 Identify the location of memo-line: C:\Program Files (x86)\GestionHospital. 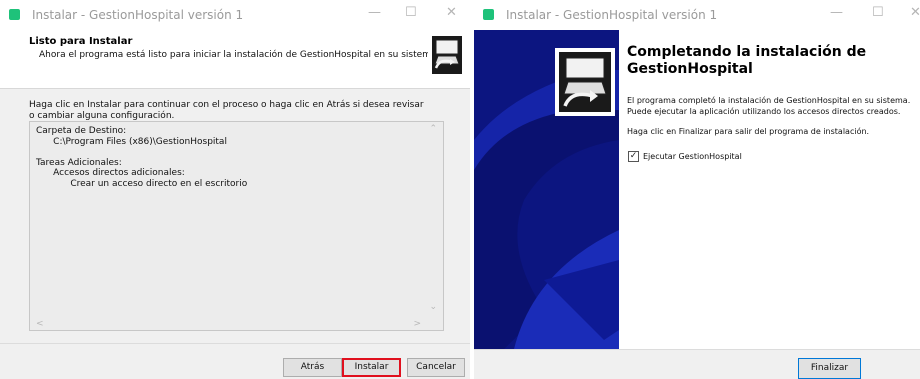
(131, 141).